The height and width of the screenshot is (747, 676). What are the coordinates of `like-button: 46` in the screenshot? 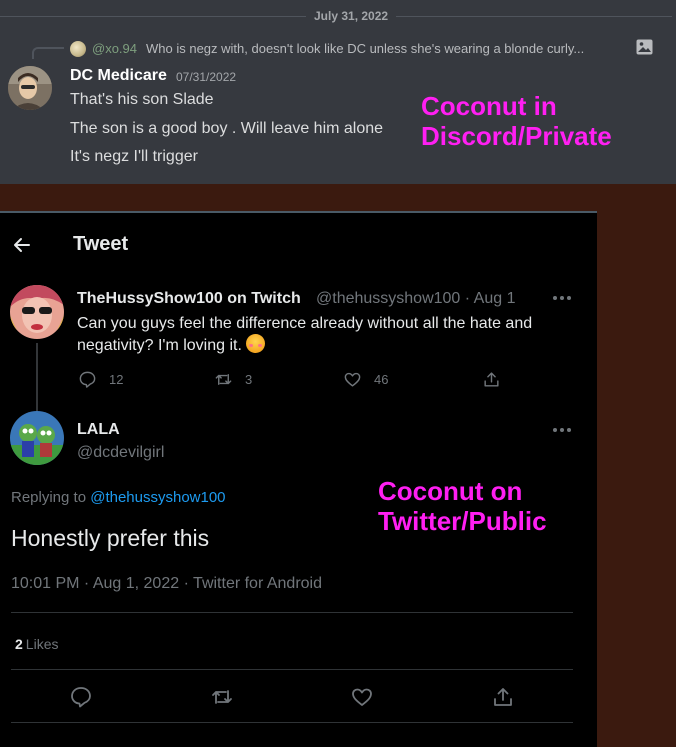 It's located at (365, 379).